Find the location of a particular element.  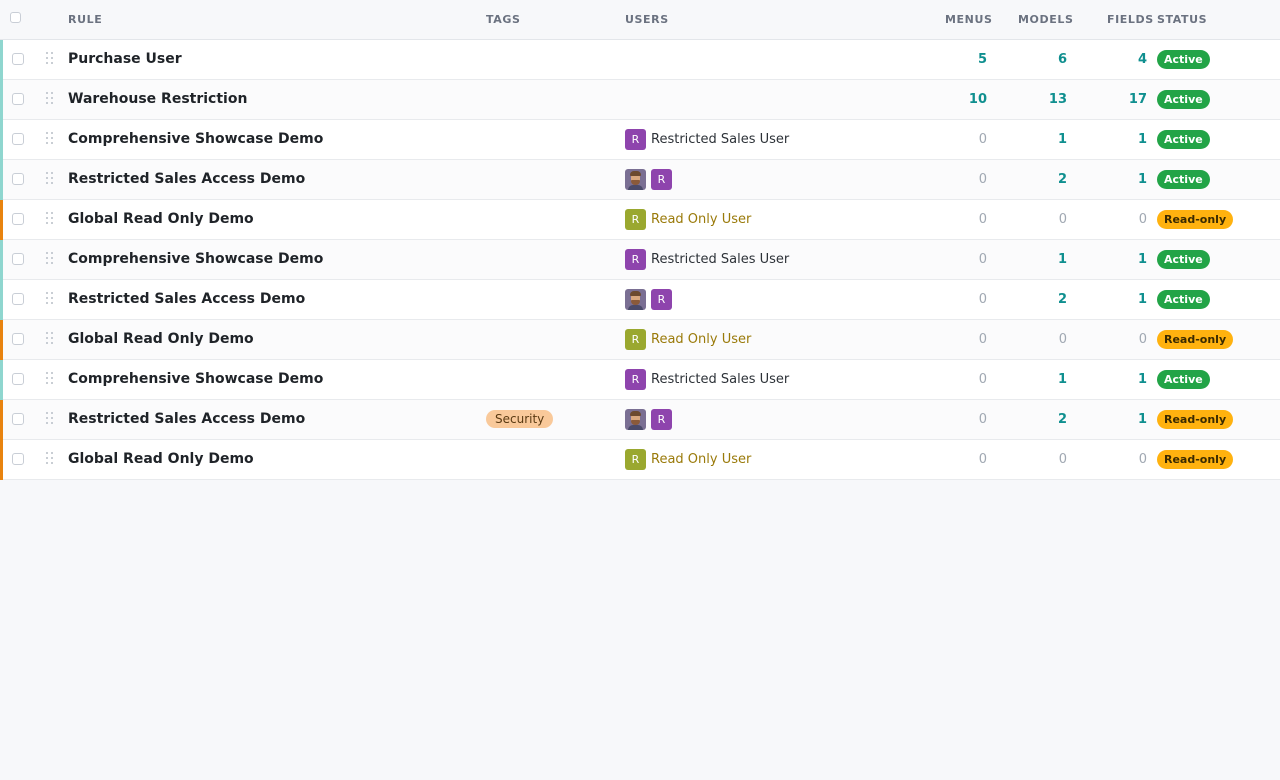

column-header-status: STATUS is located at coordinates (1182, 19).